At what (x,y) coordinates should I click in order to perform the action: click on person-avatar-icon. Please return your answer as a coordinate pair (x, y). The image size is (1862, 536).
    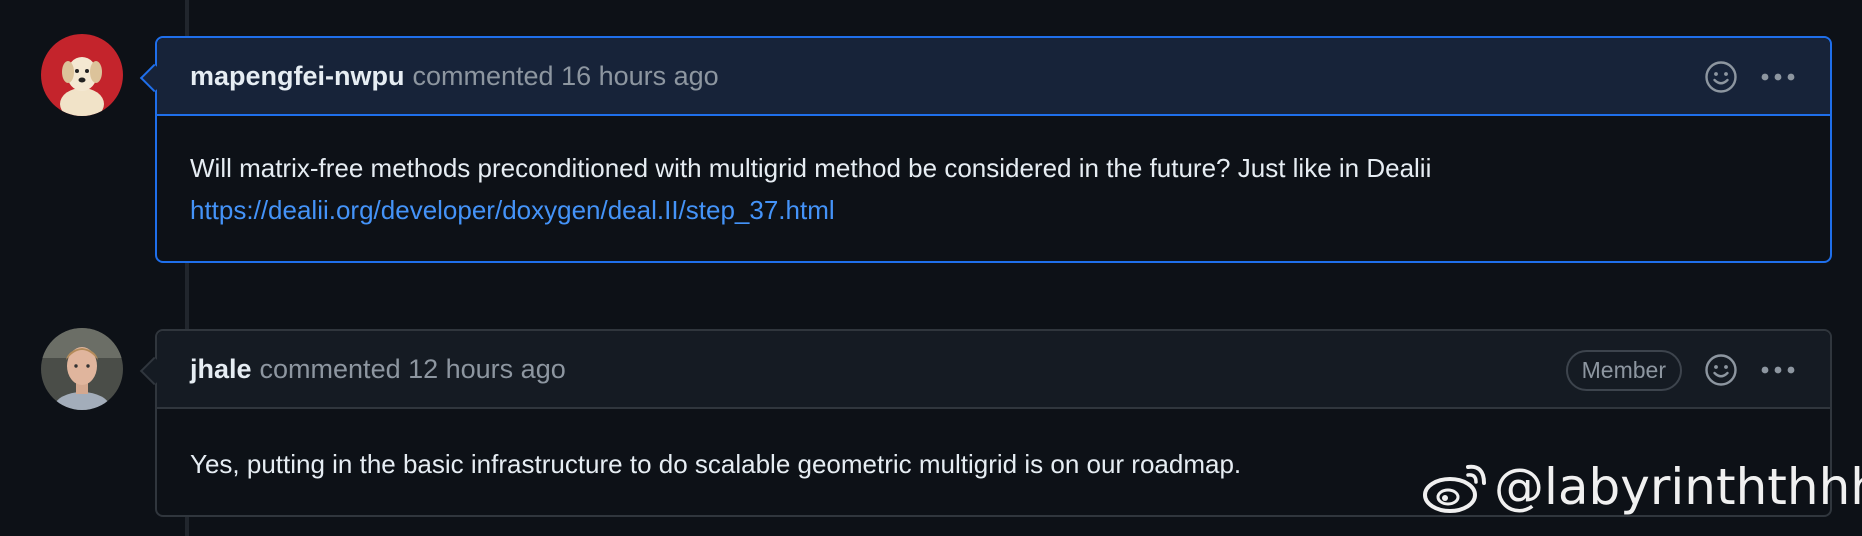
    Looking at the image, I should click on (82, 369).